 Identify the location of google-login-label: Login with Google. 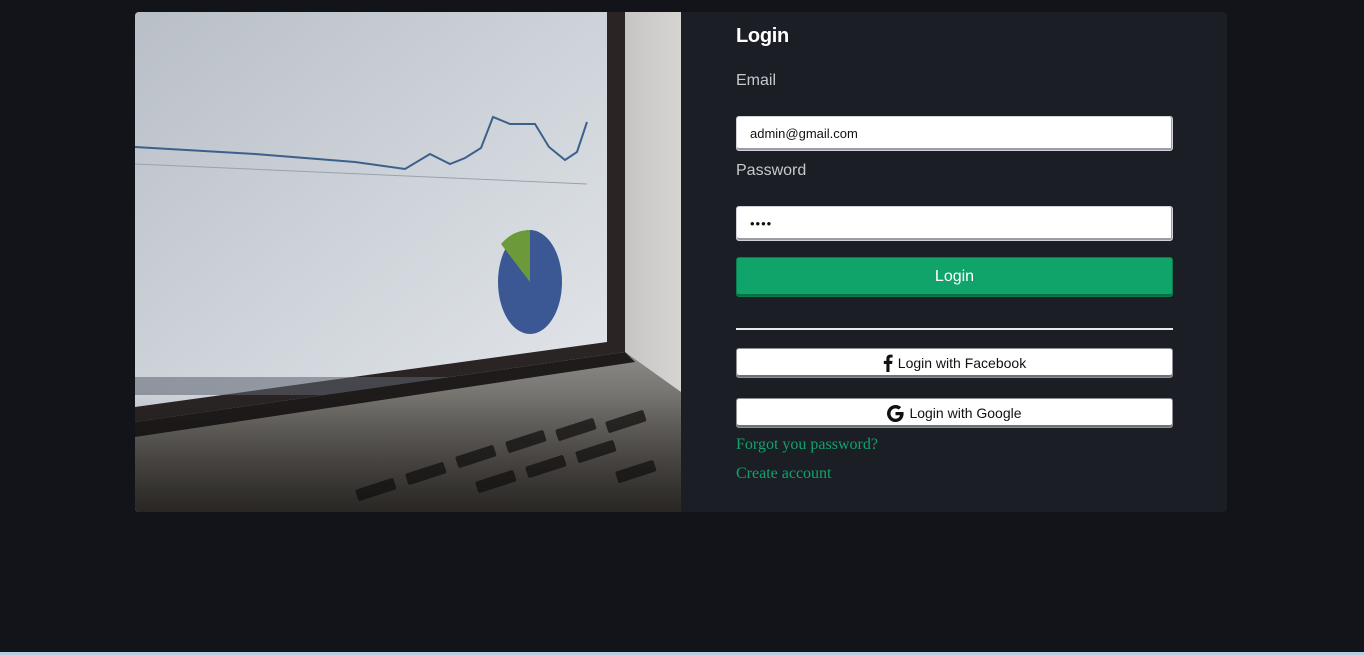
(965, 413).